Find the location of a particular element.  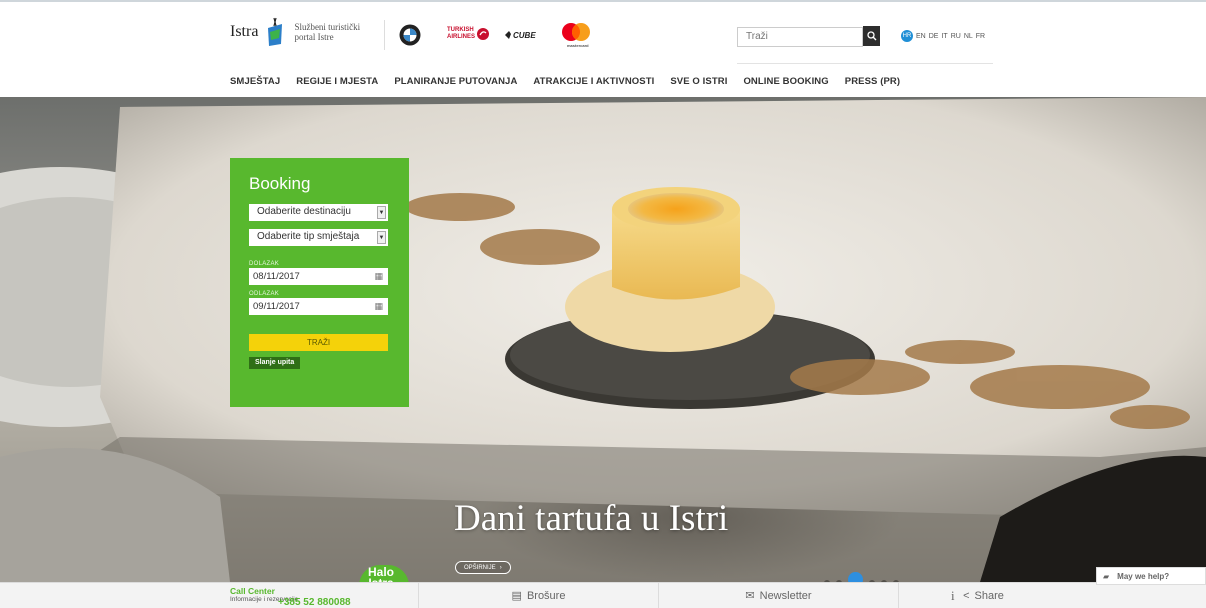

nav-item-regije: REGIJE I MJESTA is located at coordinates (337, 81).